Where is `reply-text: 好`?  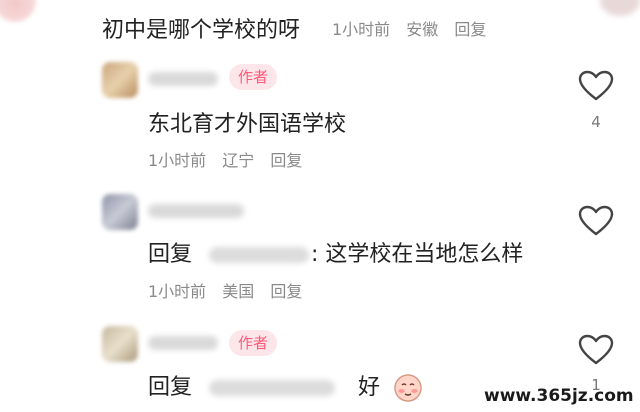 reply-text: 好 is located at coordinates (369, 387).